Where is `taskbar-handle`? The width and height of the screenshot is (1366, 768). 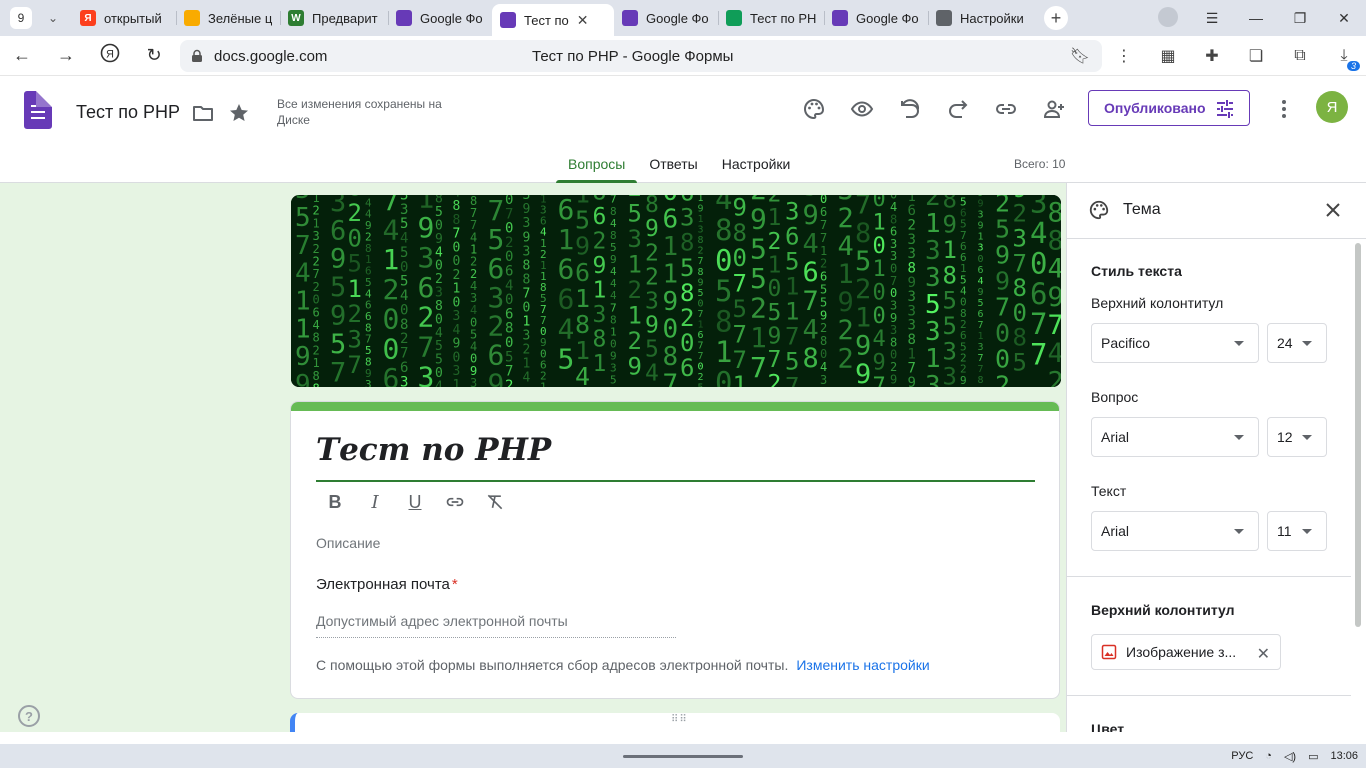
taskbar-handle is located at coordinates (683, 756).